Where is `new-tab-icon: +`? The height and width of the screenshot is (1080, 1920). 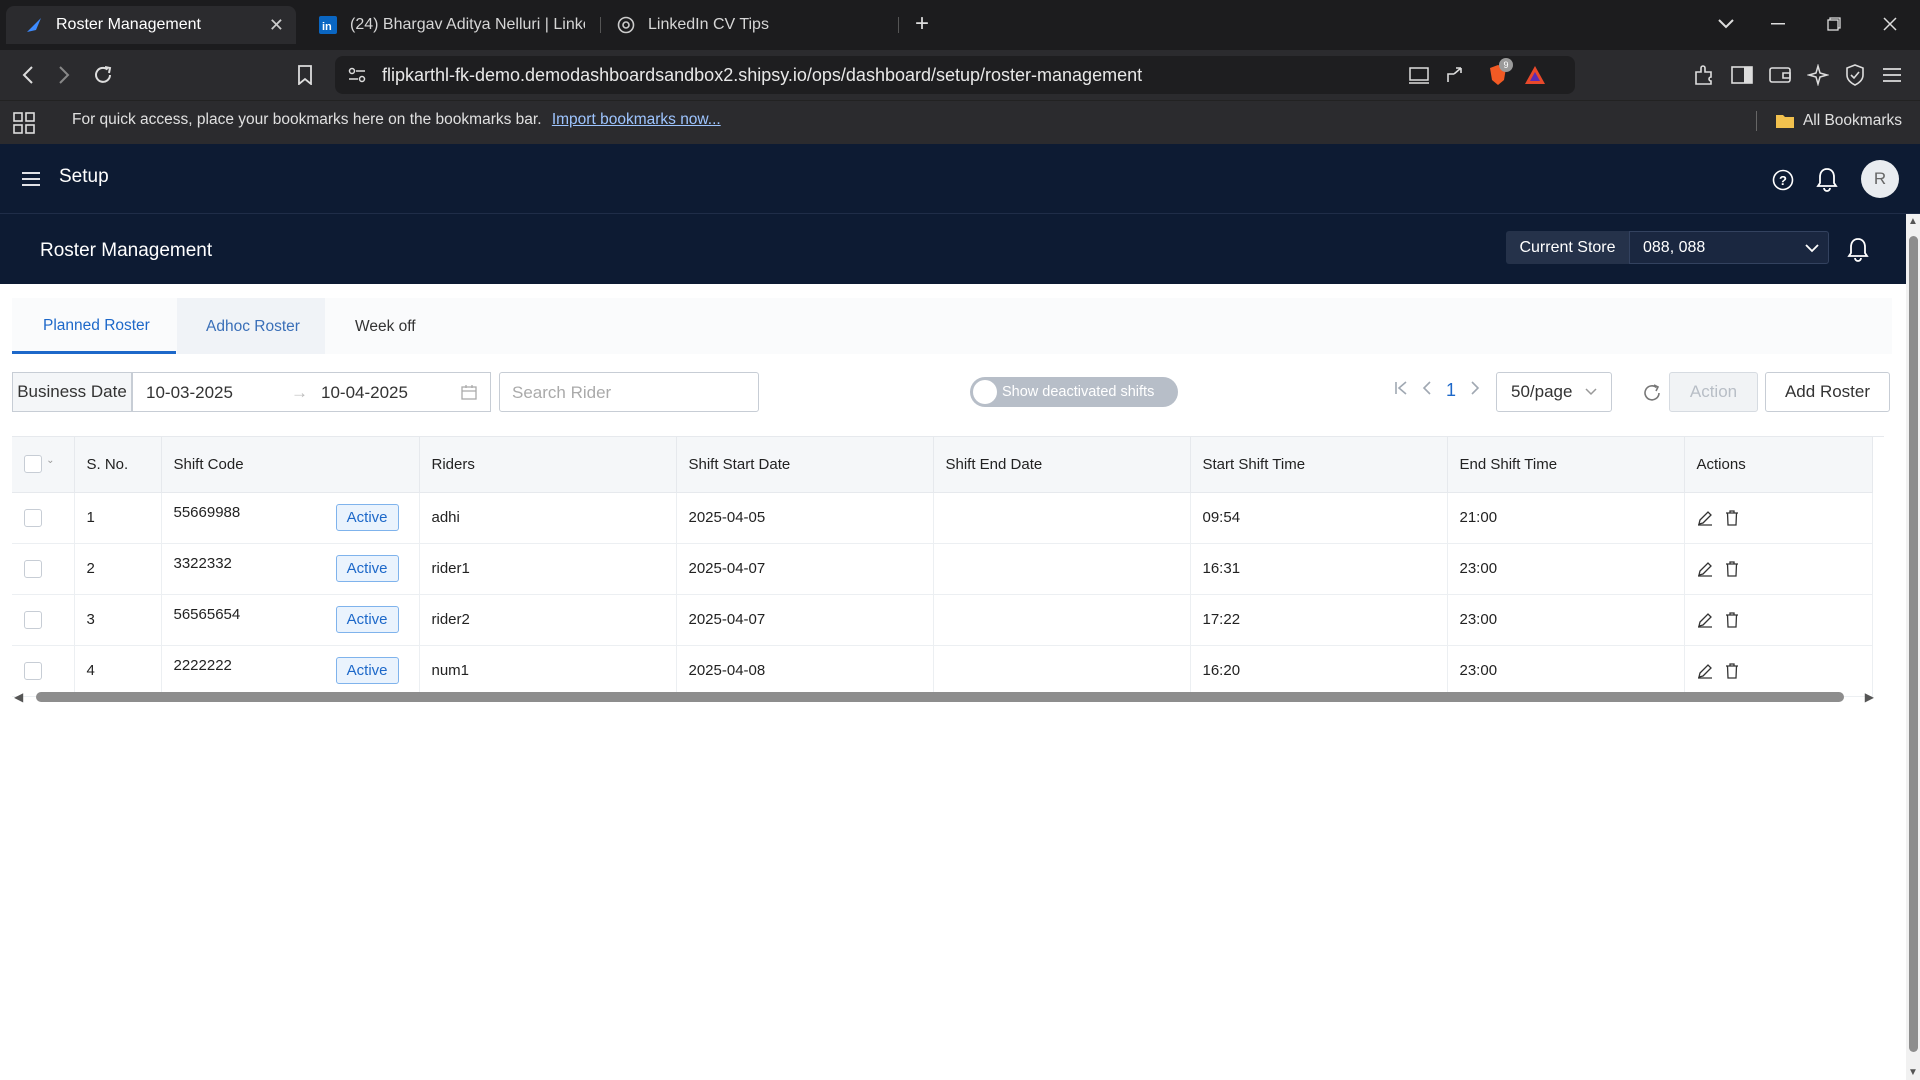
new-tab-icon: + is located at coordinates (922, 23).